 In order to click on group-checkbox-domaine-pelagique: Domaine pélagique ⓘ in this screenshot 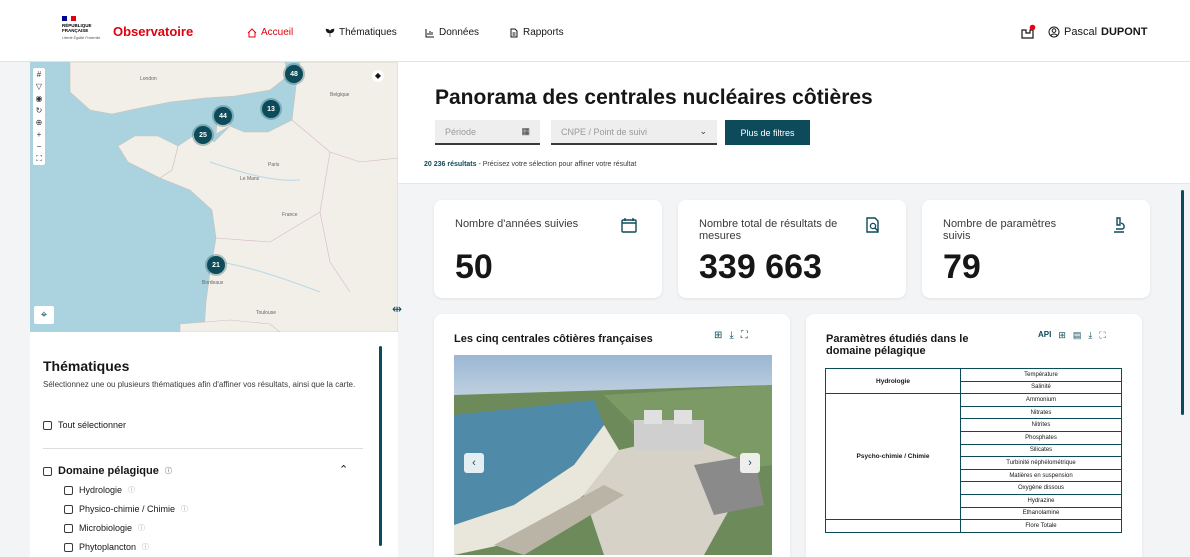, I will do `click(107, 471)`.